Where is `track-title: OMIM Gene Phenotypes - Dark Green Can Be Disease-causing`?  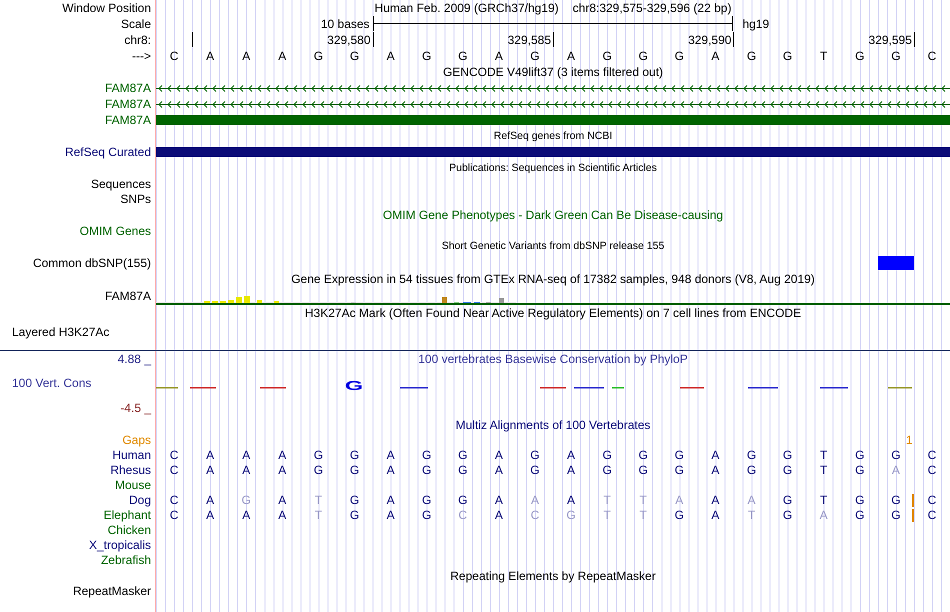
track-title: OMIM Gene Phenotypes - Dark Green Can Be Disease-causing is located at coordinates (553, 215).